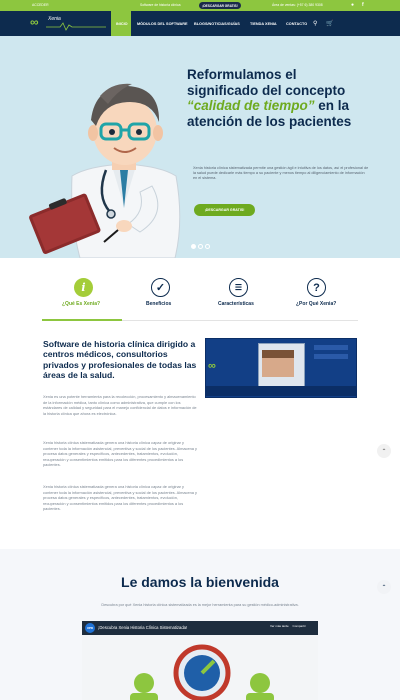  What do you see at coordinates (162, 24) in the screenshot?
I see `nav-item-modulos: MÓDULOS DEL SOFTWARE` at bounding box center [162, 24].